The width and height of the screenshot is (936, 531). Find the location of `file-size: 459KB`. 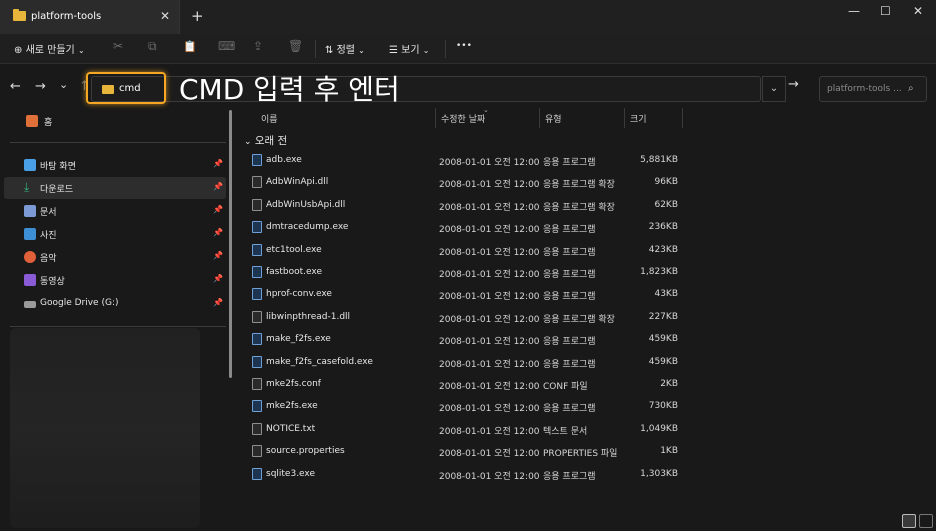

file-size: 459KB is located at coordinates (663, 361).